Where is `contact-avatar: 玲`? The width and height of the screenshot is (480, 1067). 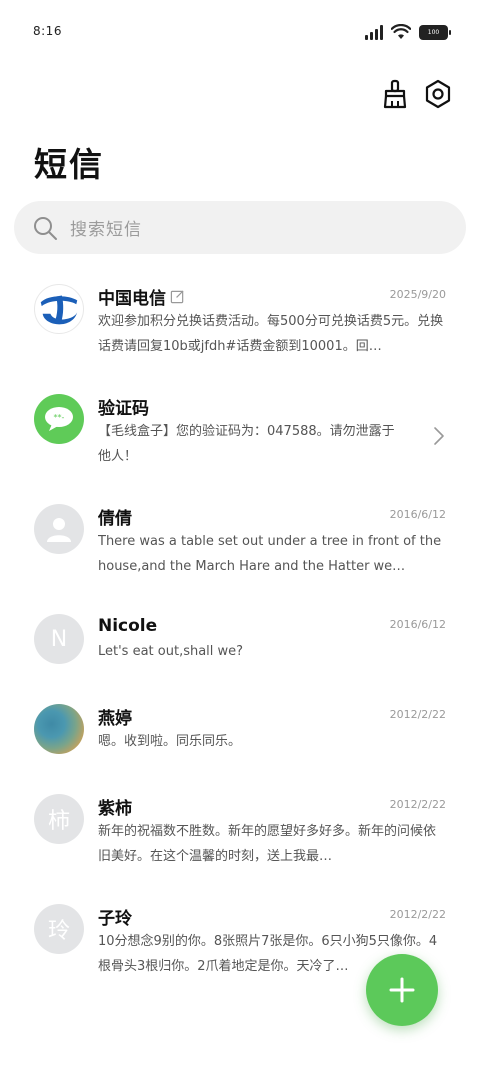
contact-avatar: 玲 is located at coordinates (59, 929).